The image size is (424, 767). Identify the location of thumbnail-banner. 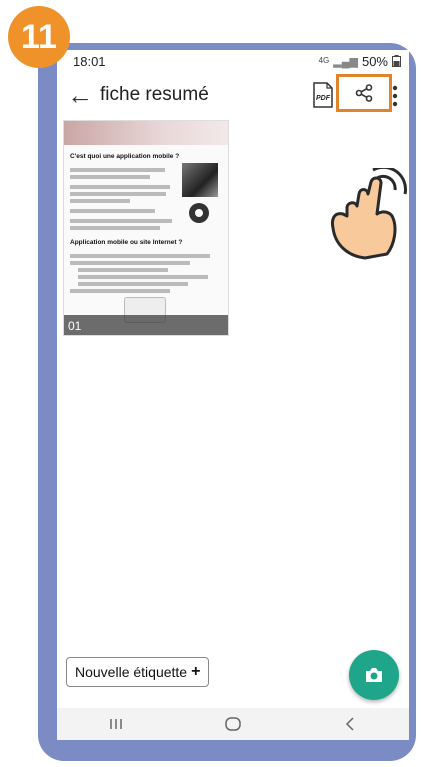
(146, 133).